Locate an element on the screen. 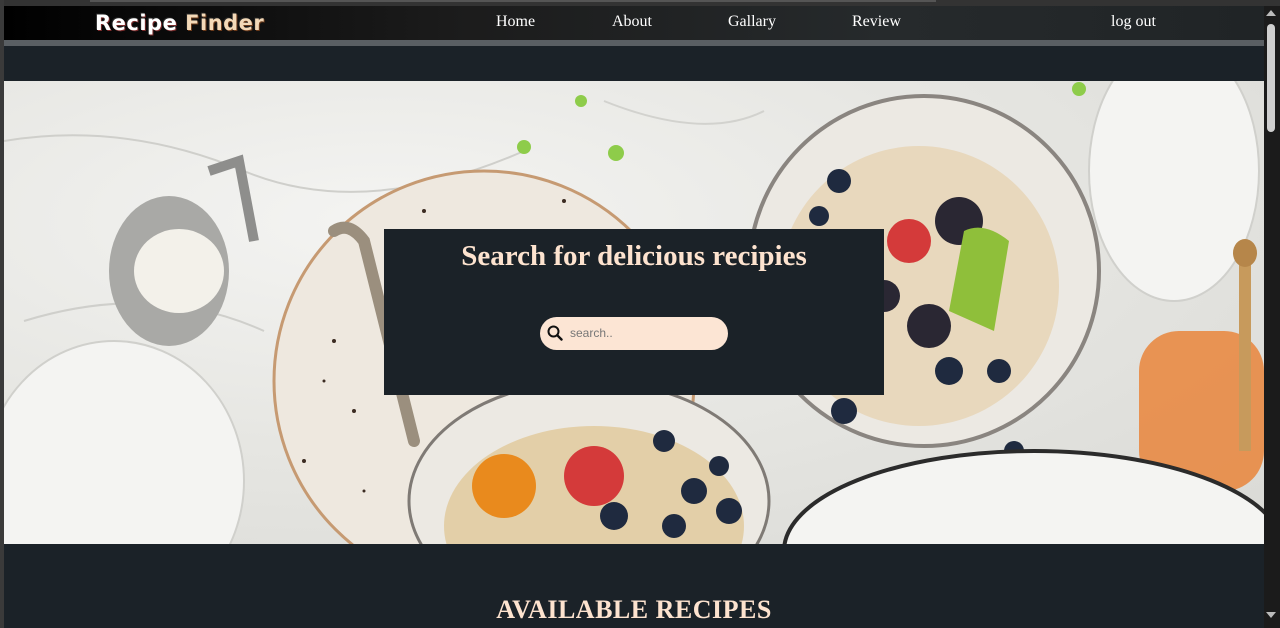 Image resolution: width=1280 pixels, height=628 pixels. brand-logo: Recipe Finder is located at coordinates (179, 23).